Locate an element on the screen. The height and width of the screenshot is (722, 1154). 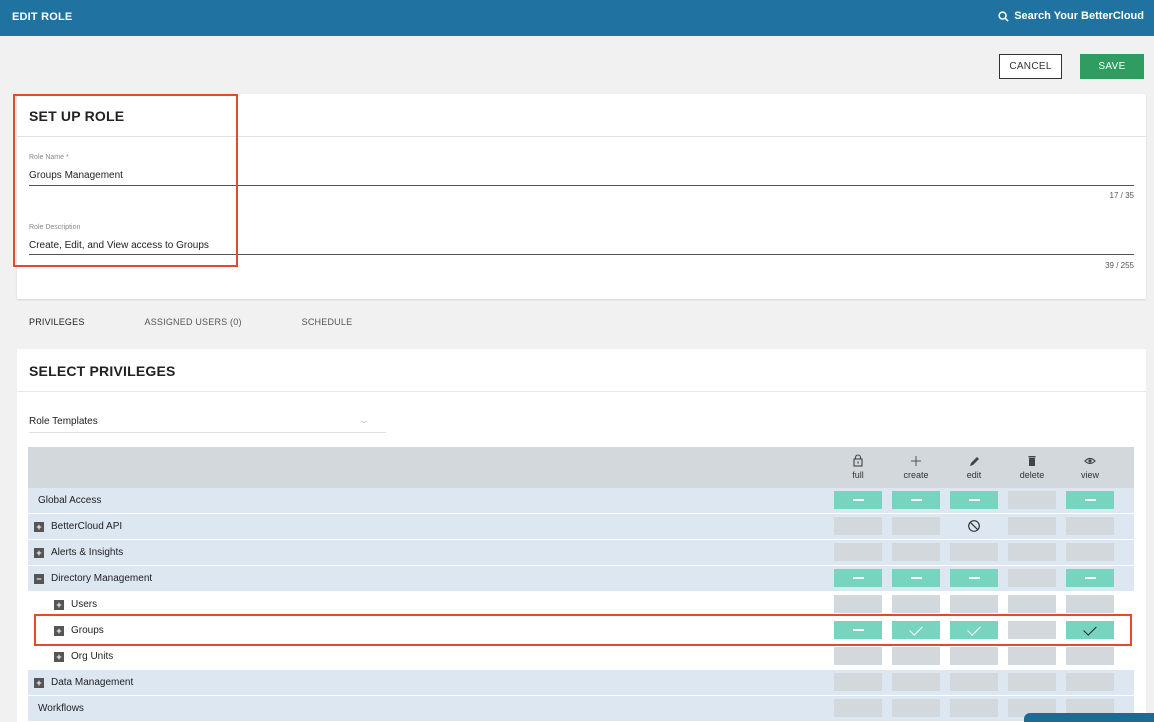
privilege-name: Global Access is located at coordinates (70, 500).